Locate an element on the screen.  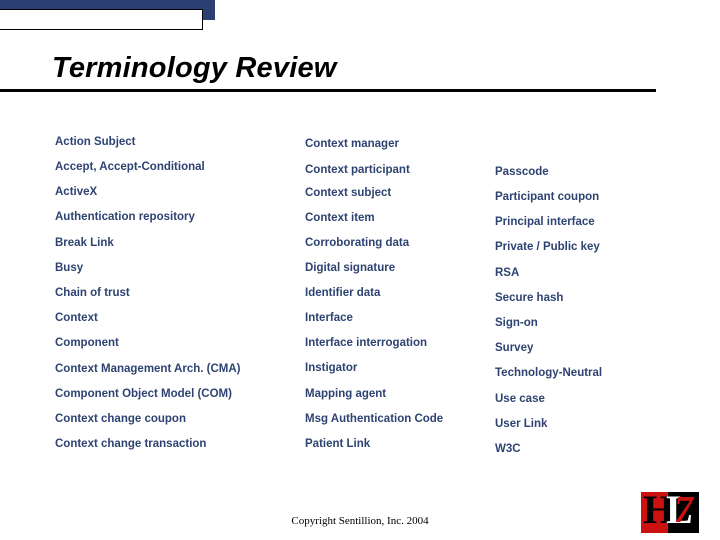
hl7-logo: H L 7 is located at coordinates (670, 512).